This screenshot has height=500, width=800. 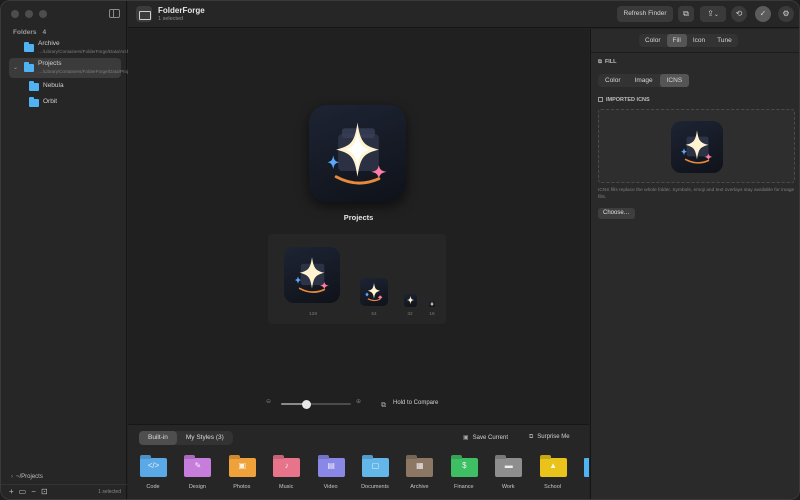 I want to click on icns-drop-zone, so click(x=696, y=146).